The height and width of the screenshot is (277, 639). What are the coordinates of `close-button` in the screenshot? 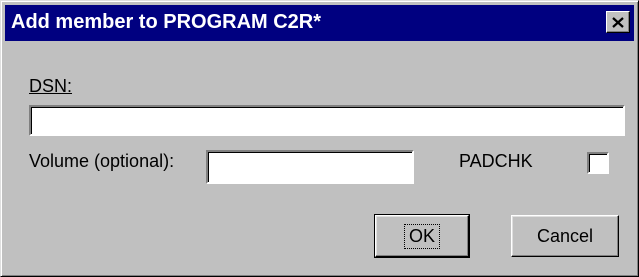 It's located at (618, 22).